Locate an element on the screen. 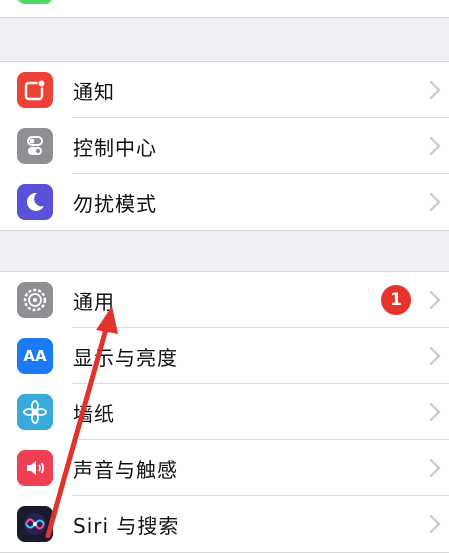 The width and height of the screenshot is (449, 553). settings-row-label: 墙纸 is located at coordinates (94, 413).